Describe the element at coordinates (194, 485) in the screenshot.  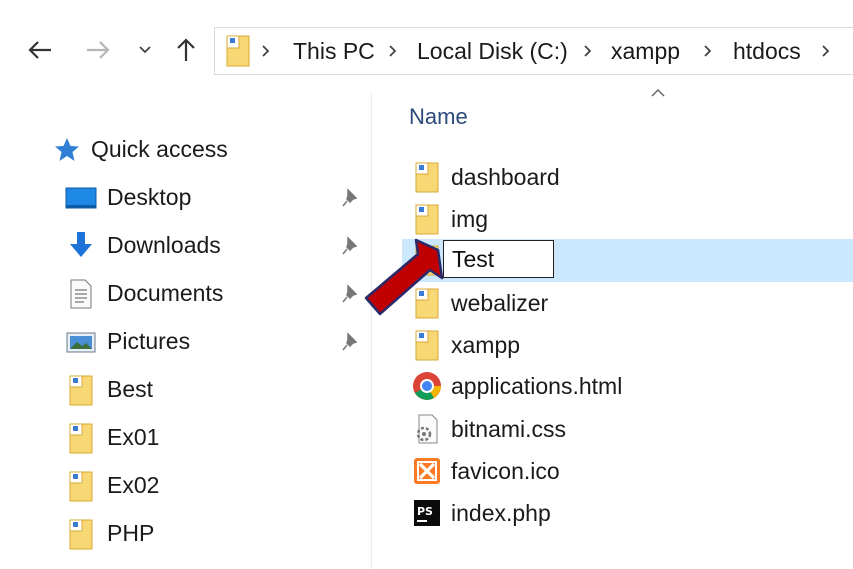
I see `sidebar-item-ex02: Ex02` at that location.